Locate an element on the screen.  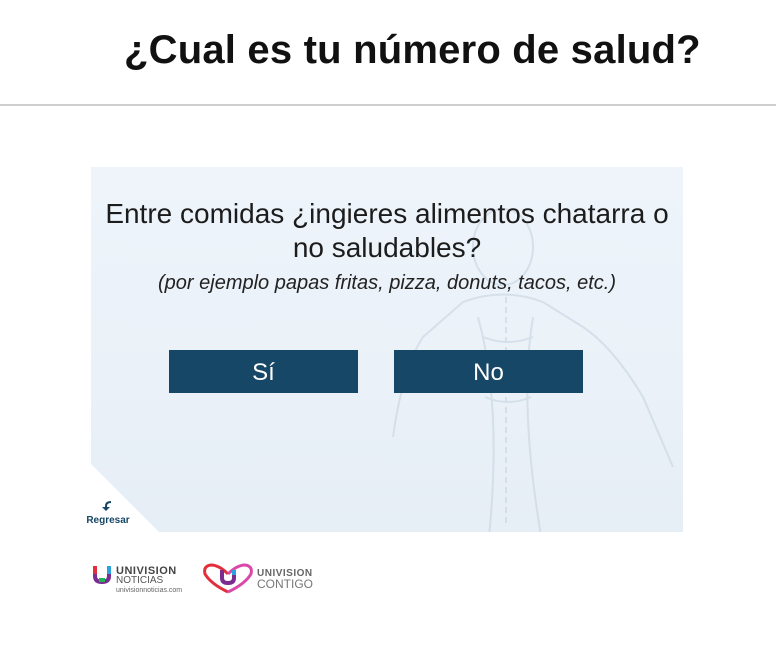
logo1-url: univisionnoticias.com is located at coordinates (149, 590).